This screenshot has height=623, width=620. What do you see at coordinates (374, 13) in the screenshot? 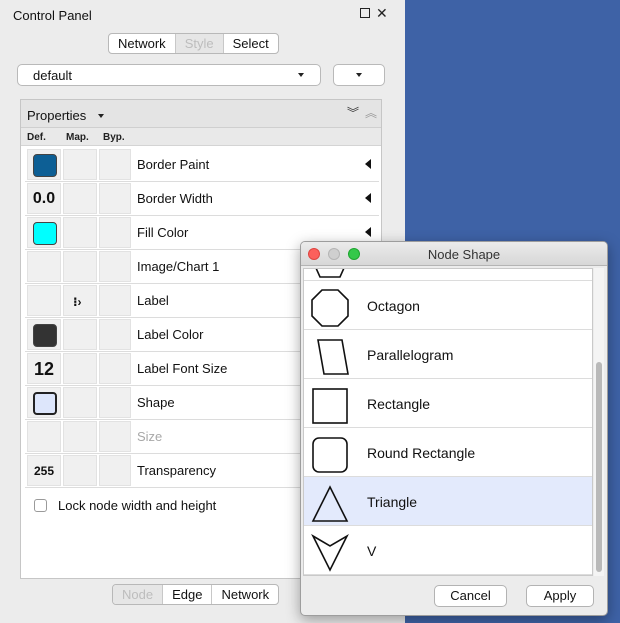
I see `panel-window-buttons: ✕` at bounding box center [374, 13].